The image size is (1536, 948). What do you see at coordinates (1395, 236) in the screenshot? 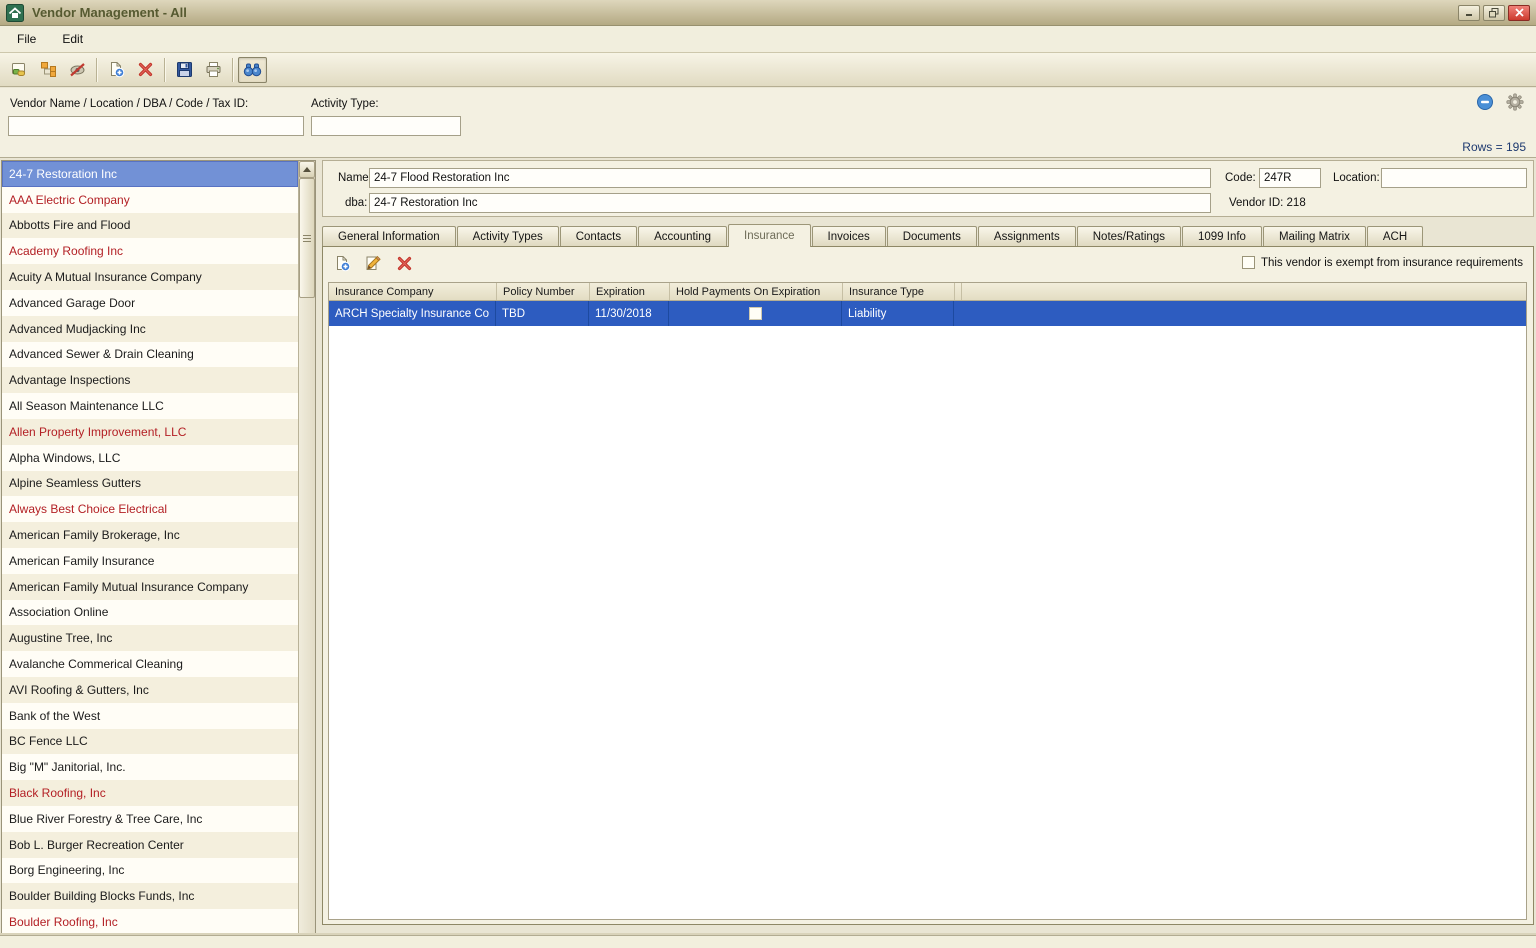
I see `tab-ach: ACH` at bounding box center [1395, 236].